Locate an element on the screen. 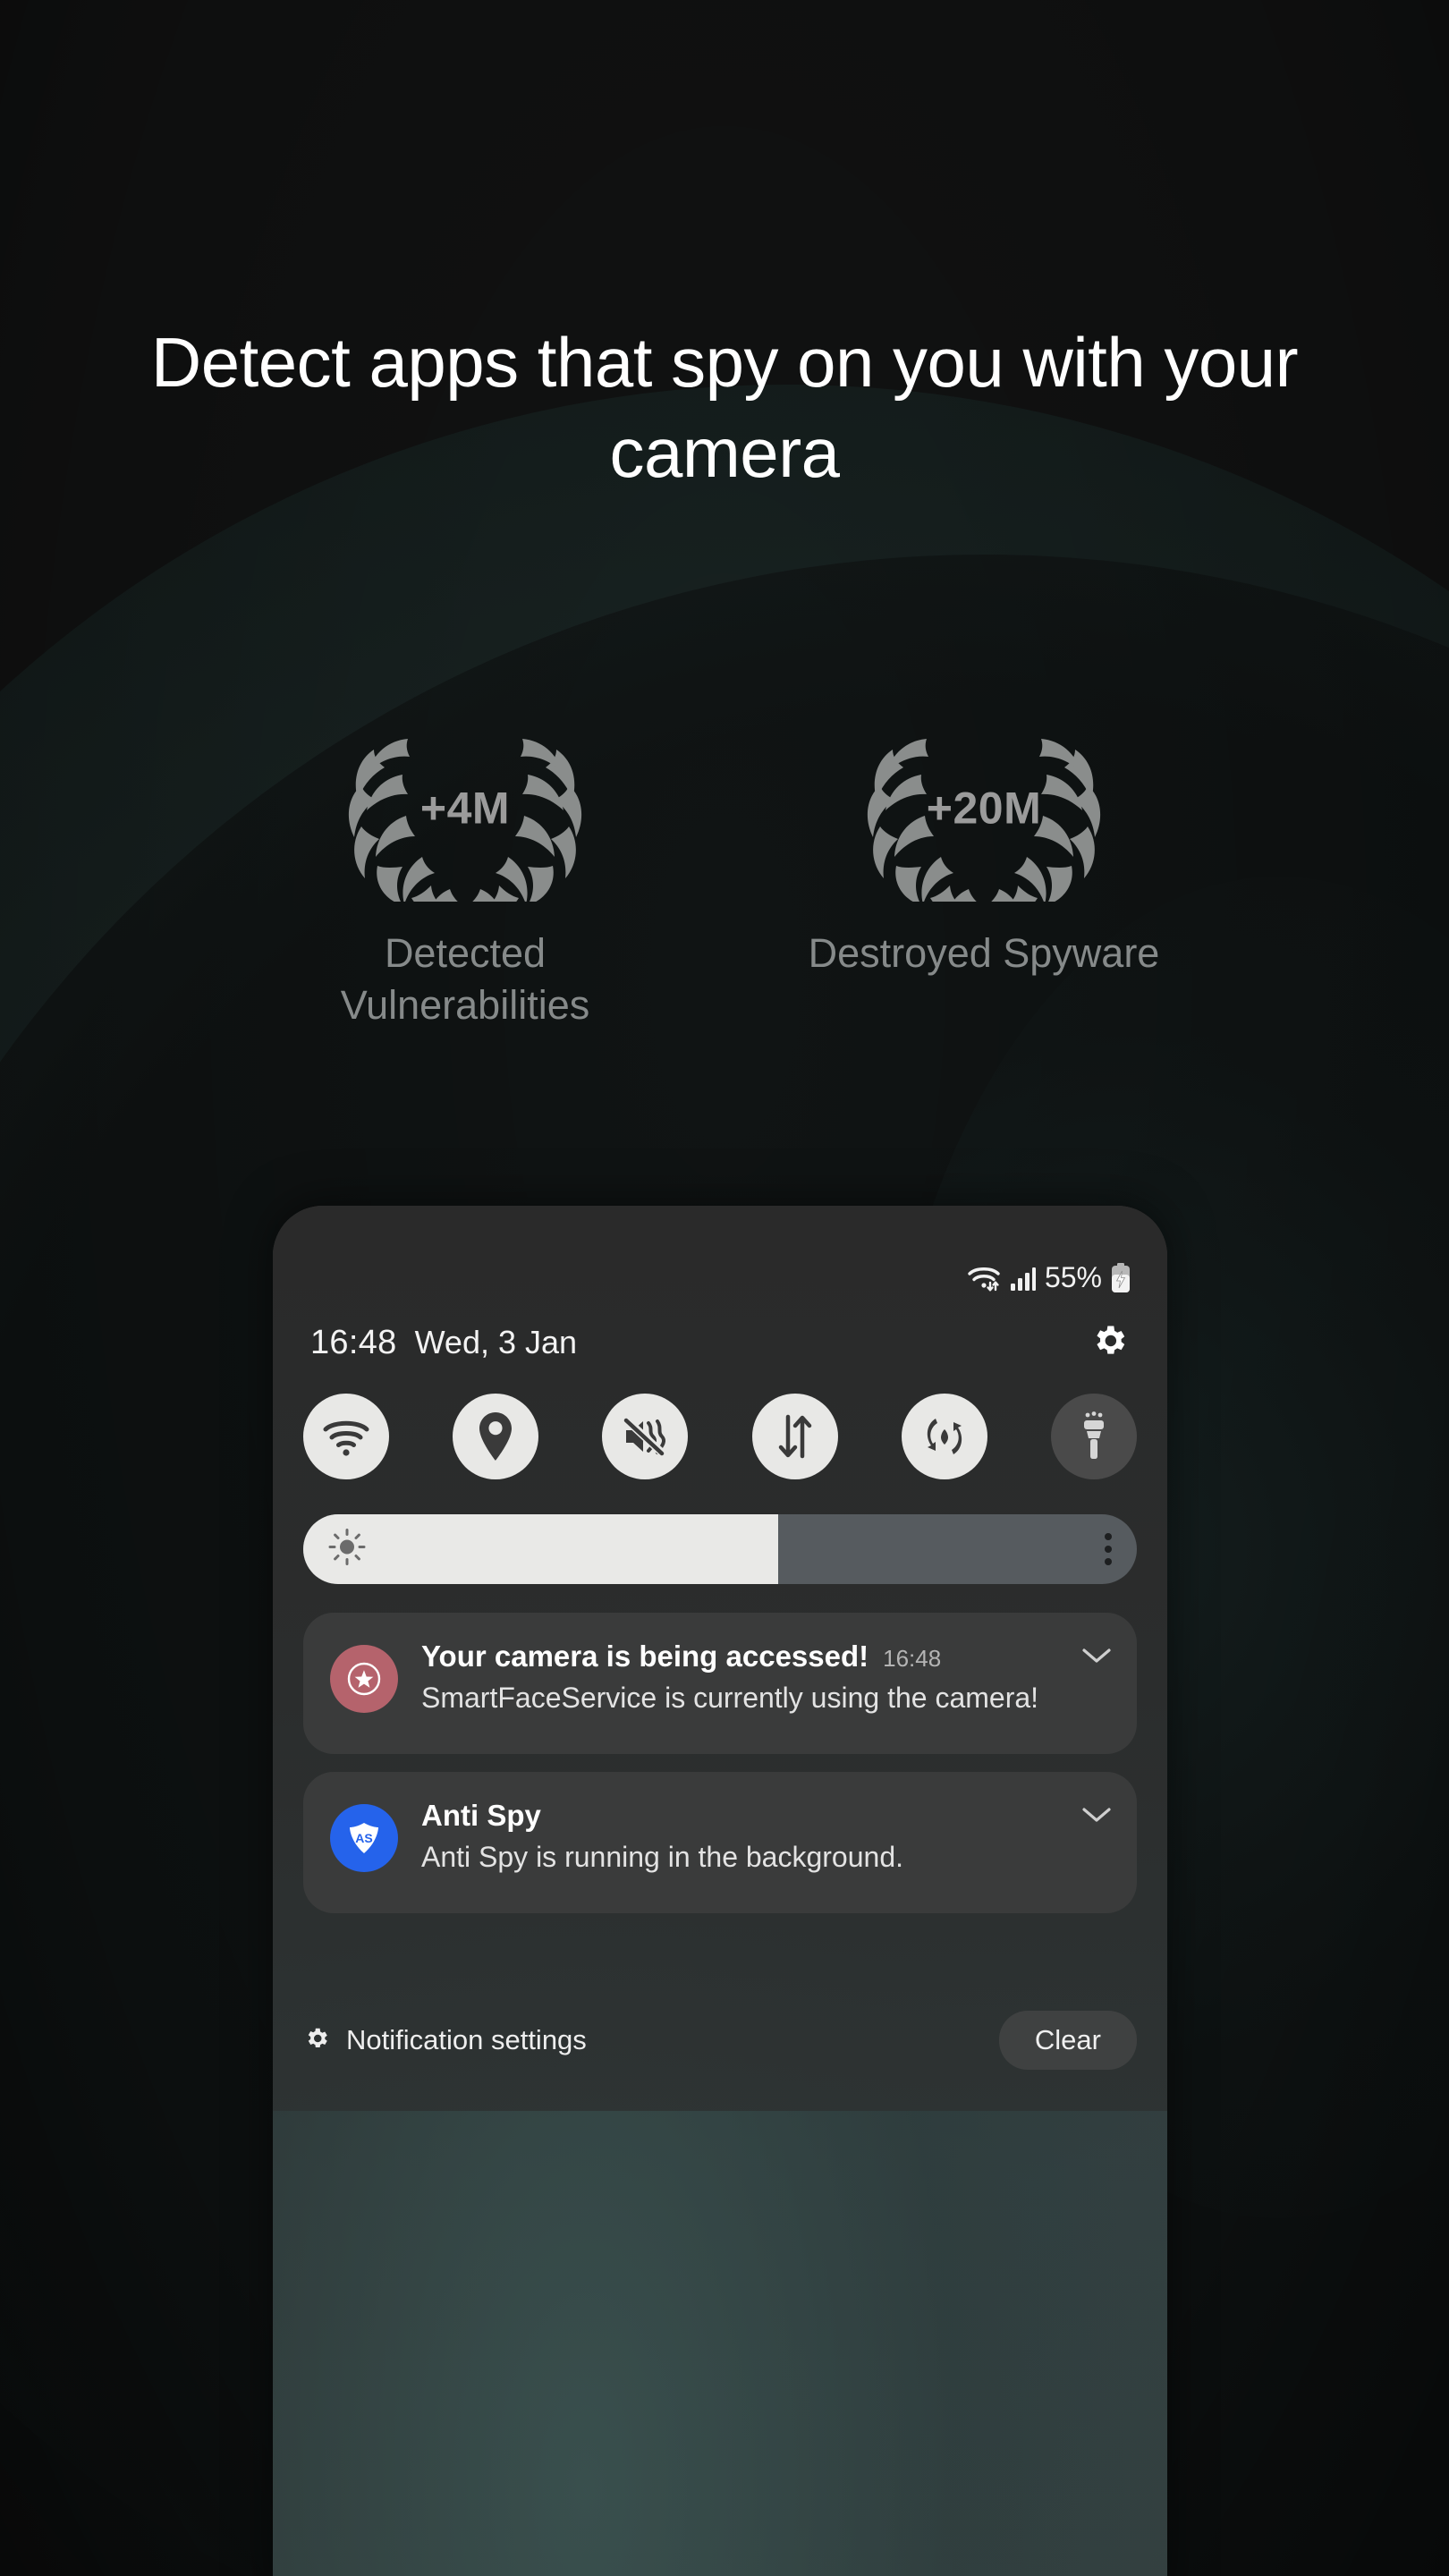 This screenshot has width=1449, height=2576. badge-value: +4M is located at coordinates (465, 807).